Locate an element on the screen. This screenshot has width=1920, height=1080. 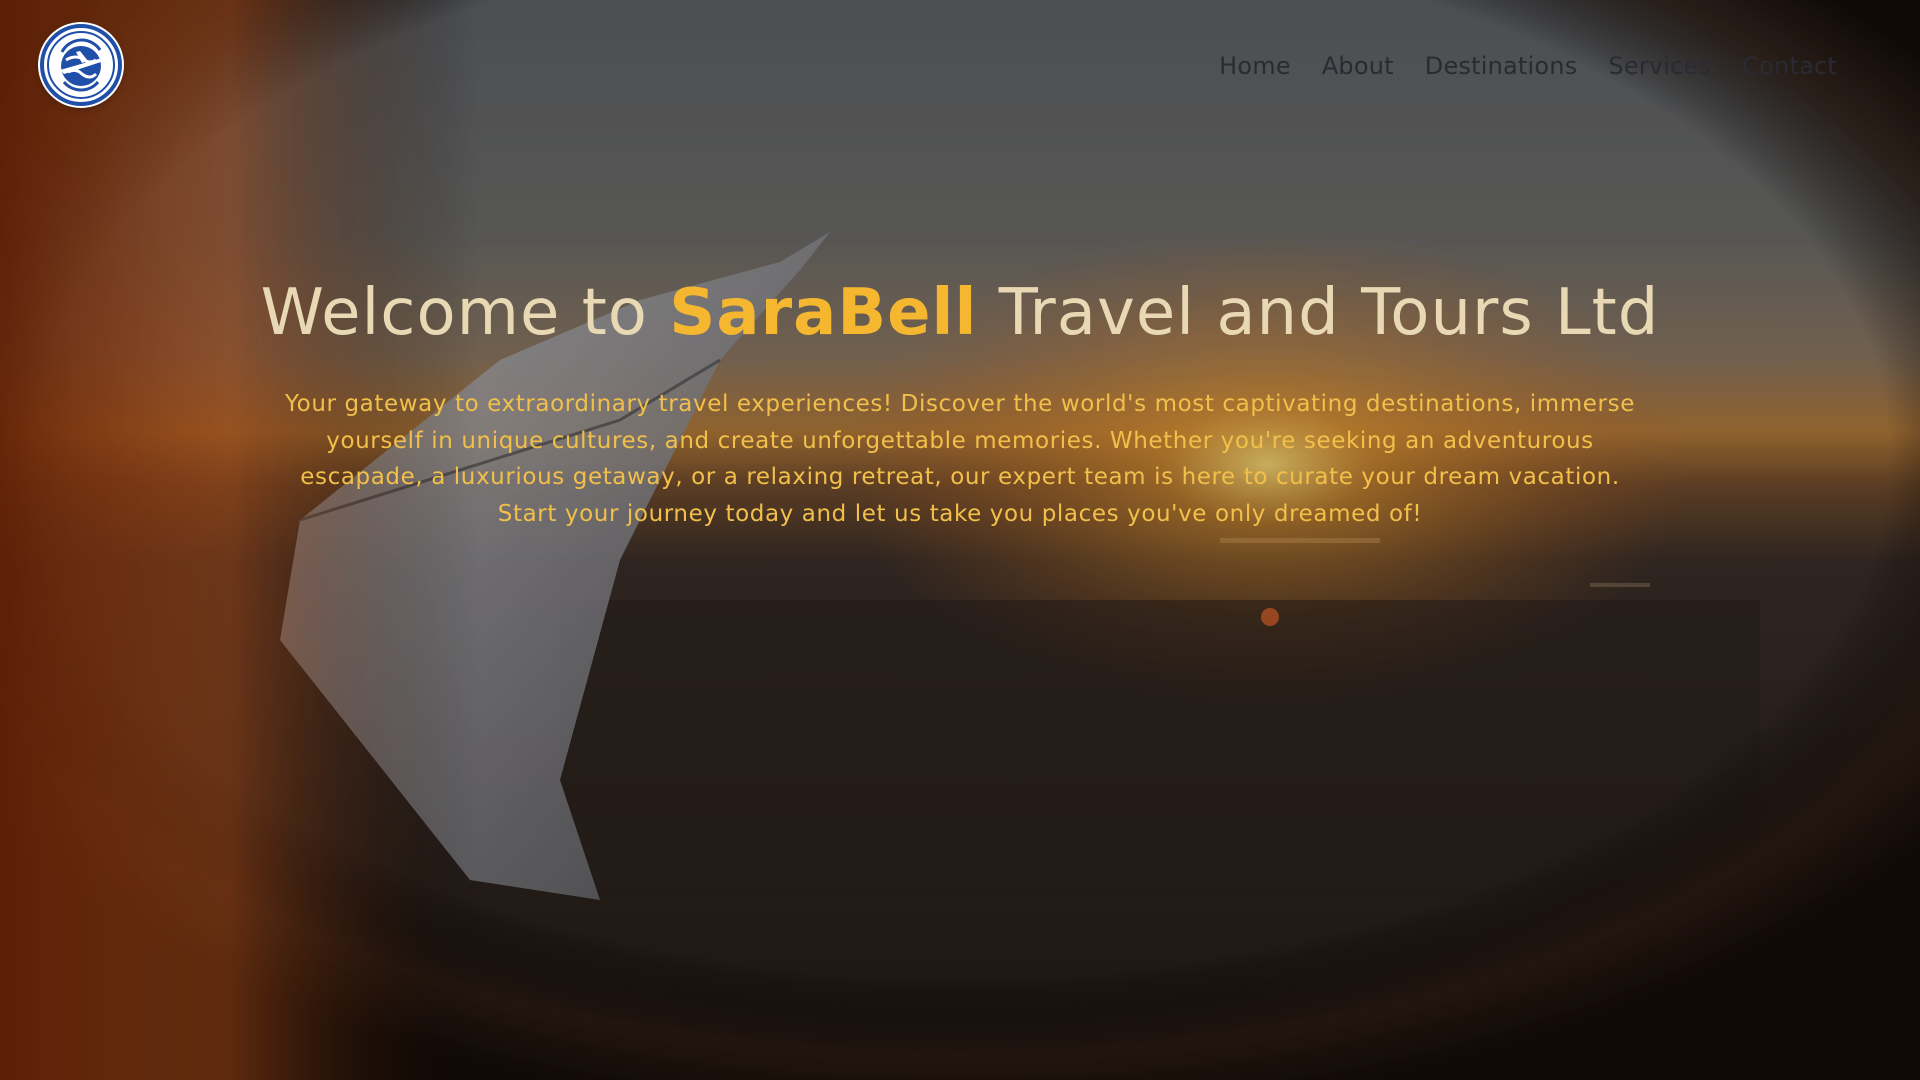
hero-title: Welcome to SaraBell Travel and Tours Ltd is located at coordinates (960, 313).